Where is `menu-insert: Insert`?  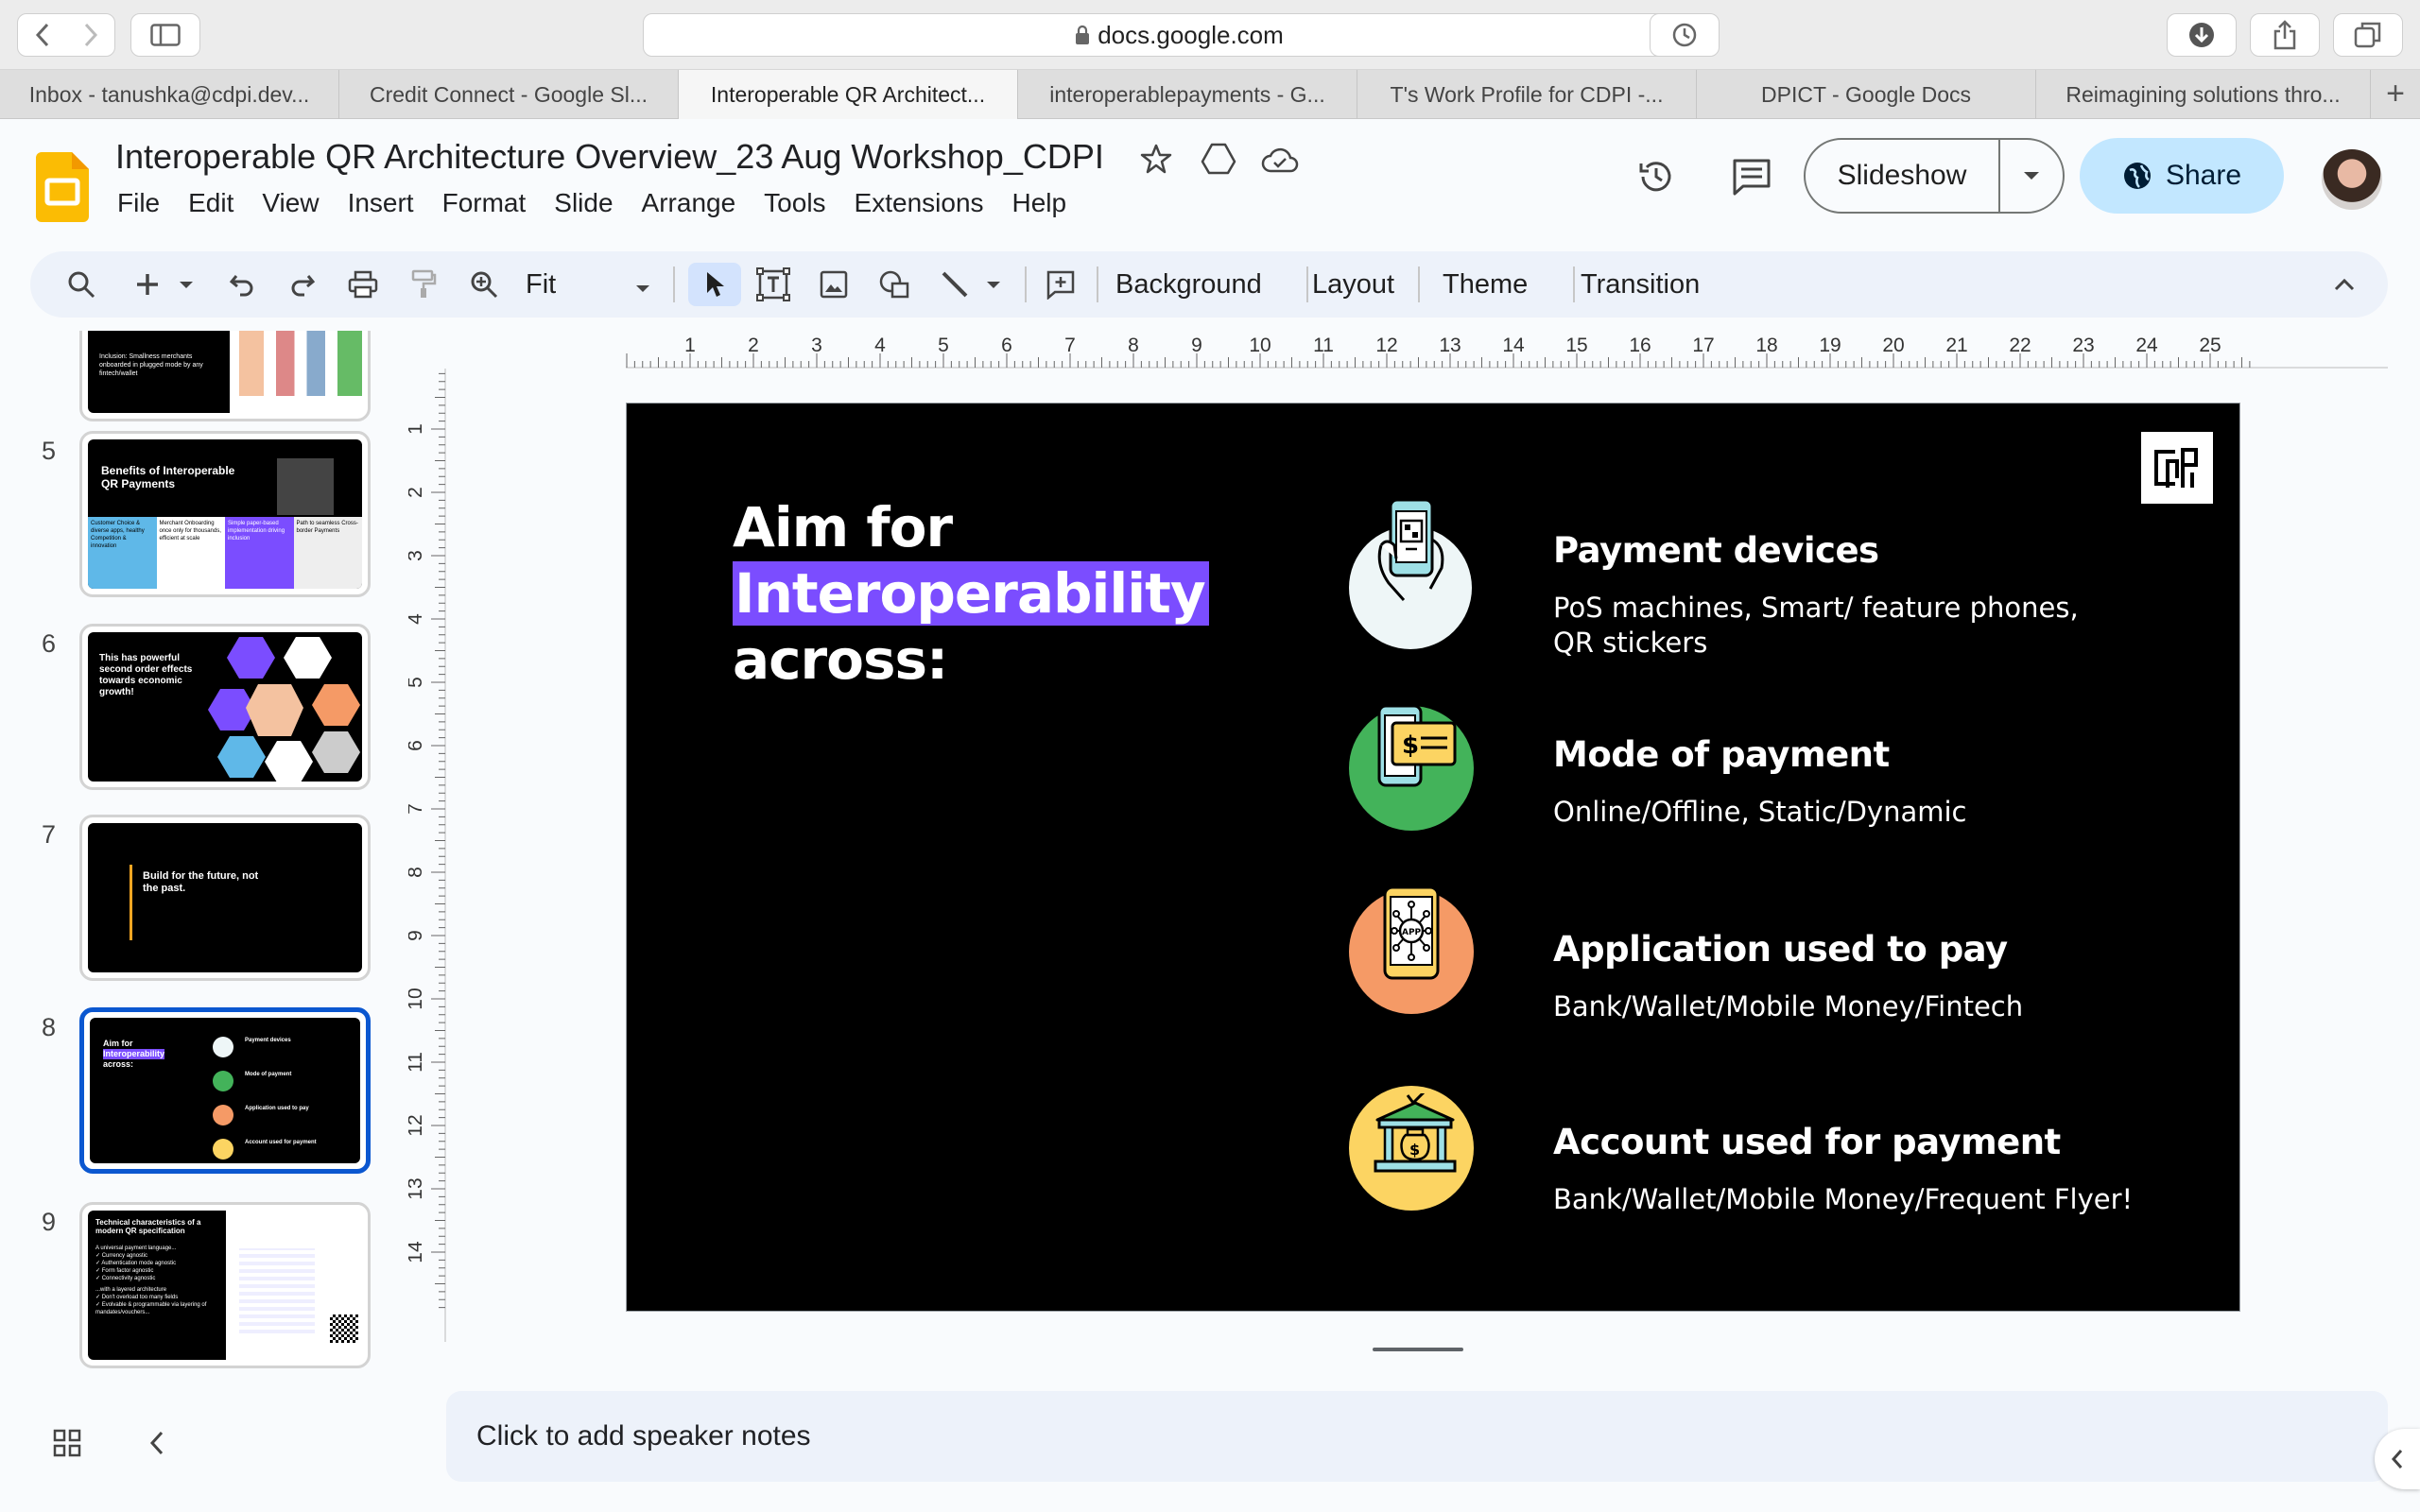 menu-insert: Insert is located at coordinates (381, 203).